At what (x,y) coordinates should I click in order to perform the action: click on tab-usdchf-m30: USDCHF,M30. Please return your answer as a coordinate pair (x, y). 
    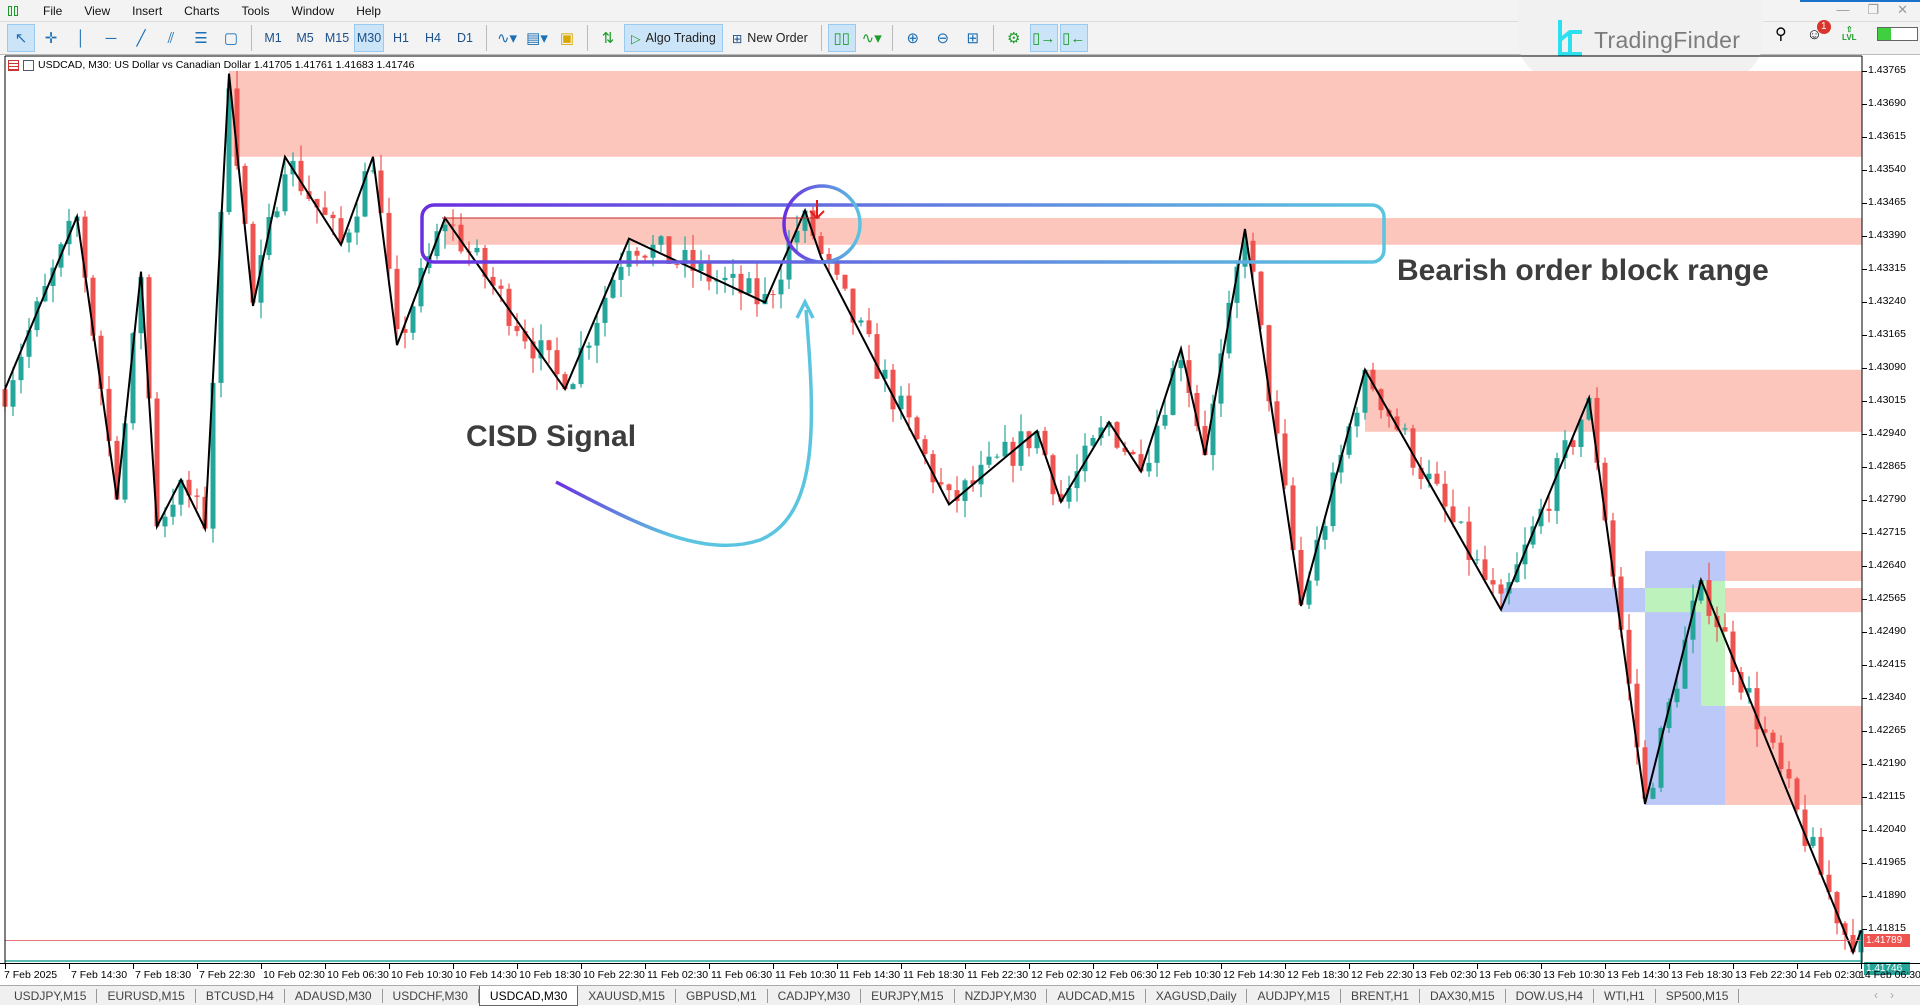
    Looking at the image, I should click on (431, 995).